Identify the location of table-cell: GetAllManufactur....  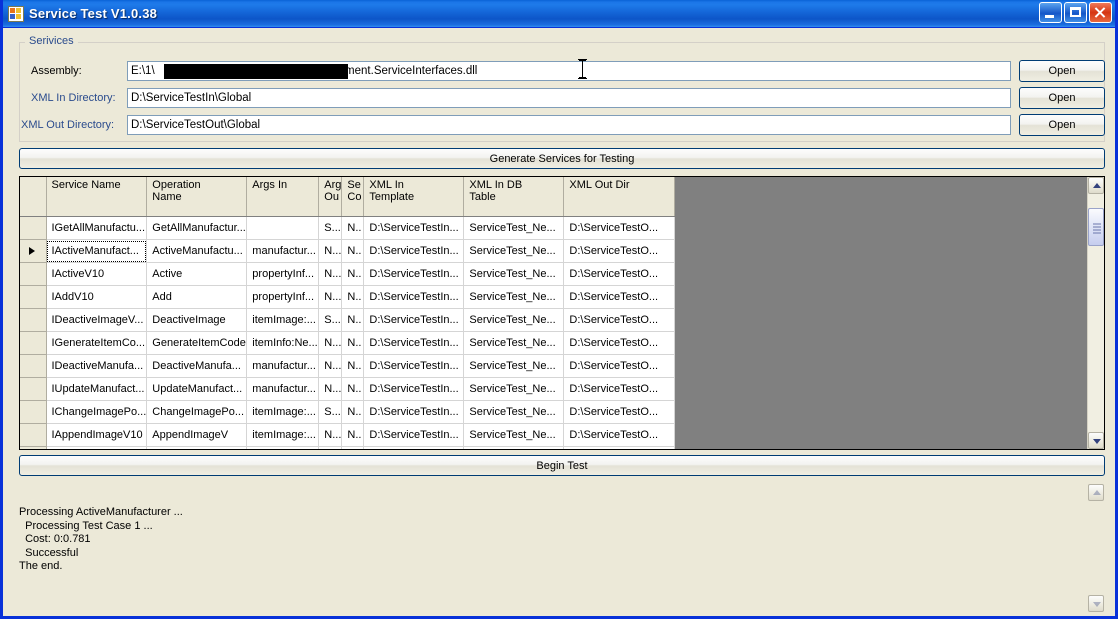
(197, 228).